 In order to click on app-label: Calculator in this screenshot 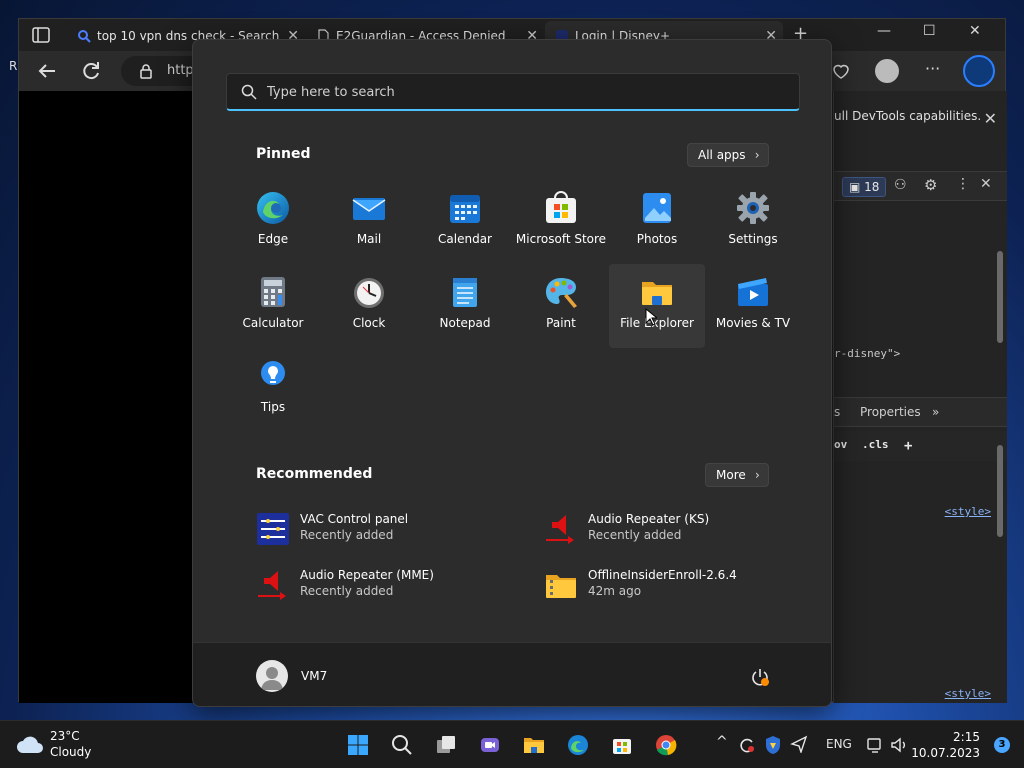, I will do `click(273, 323)`.